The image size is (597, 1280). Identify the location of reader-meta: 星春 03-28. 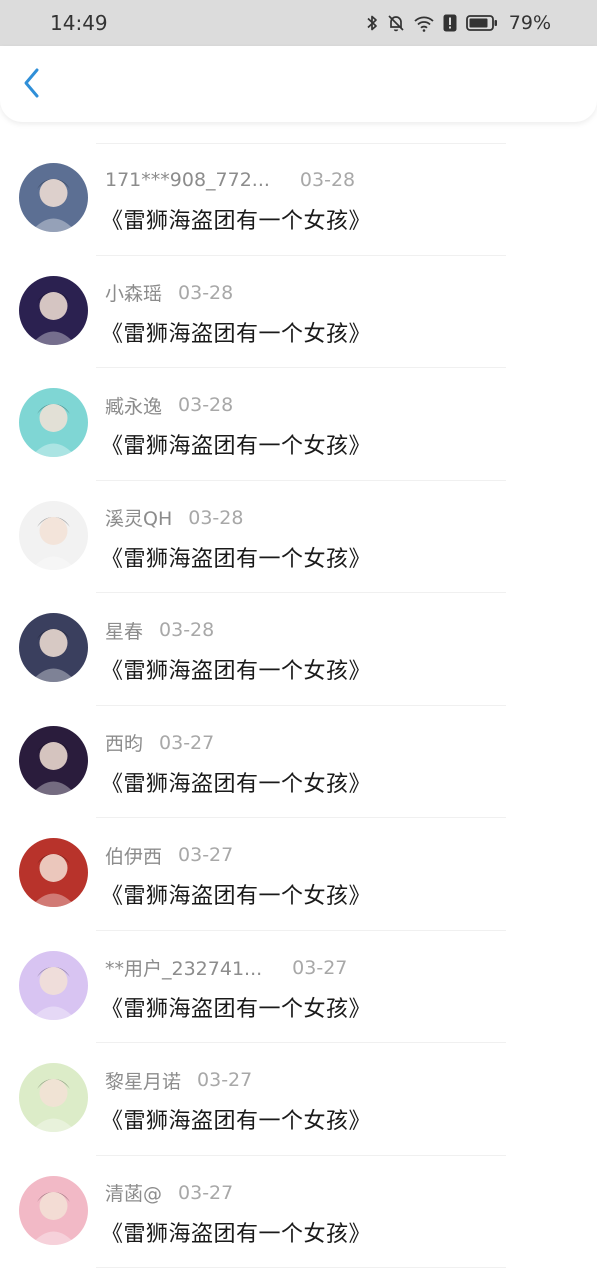
(160, 630).